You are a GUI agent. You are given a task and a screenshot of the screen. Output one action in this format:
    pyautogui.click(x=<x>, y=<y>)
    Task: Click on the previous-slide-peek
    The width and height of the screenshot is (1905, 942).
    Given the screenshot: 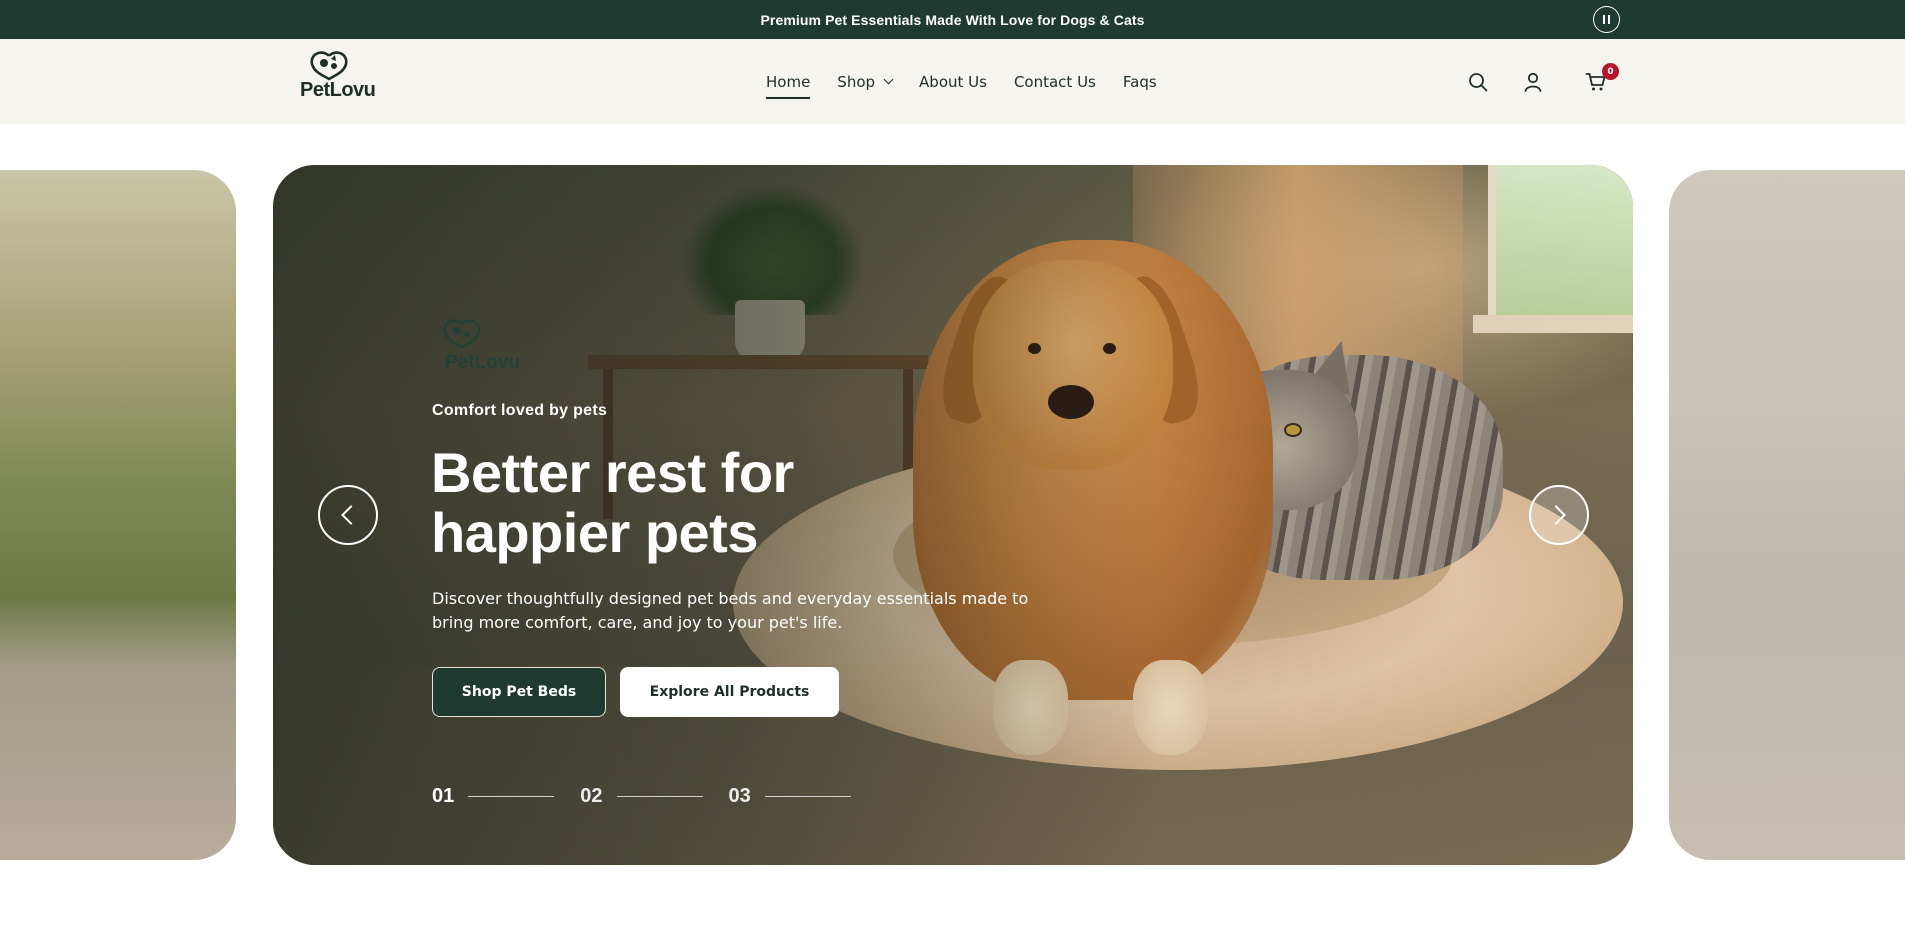 What is the action you would take?
    pyautogui.click(x=118, y=515)
    